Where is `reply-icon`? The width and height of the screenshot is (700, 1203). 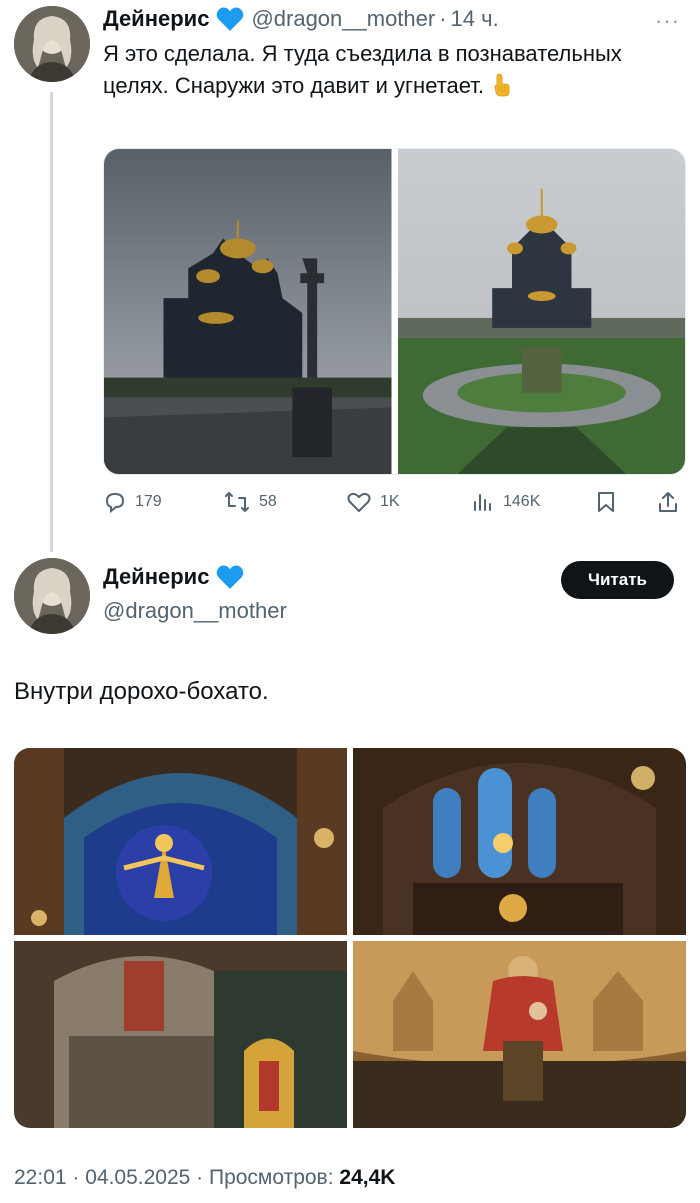
reply-icon is located at coordinates (115, 503).